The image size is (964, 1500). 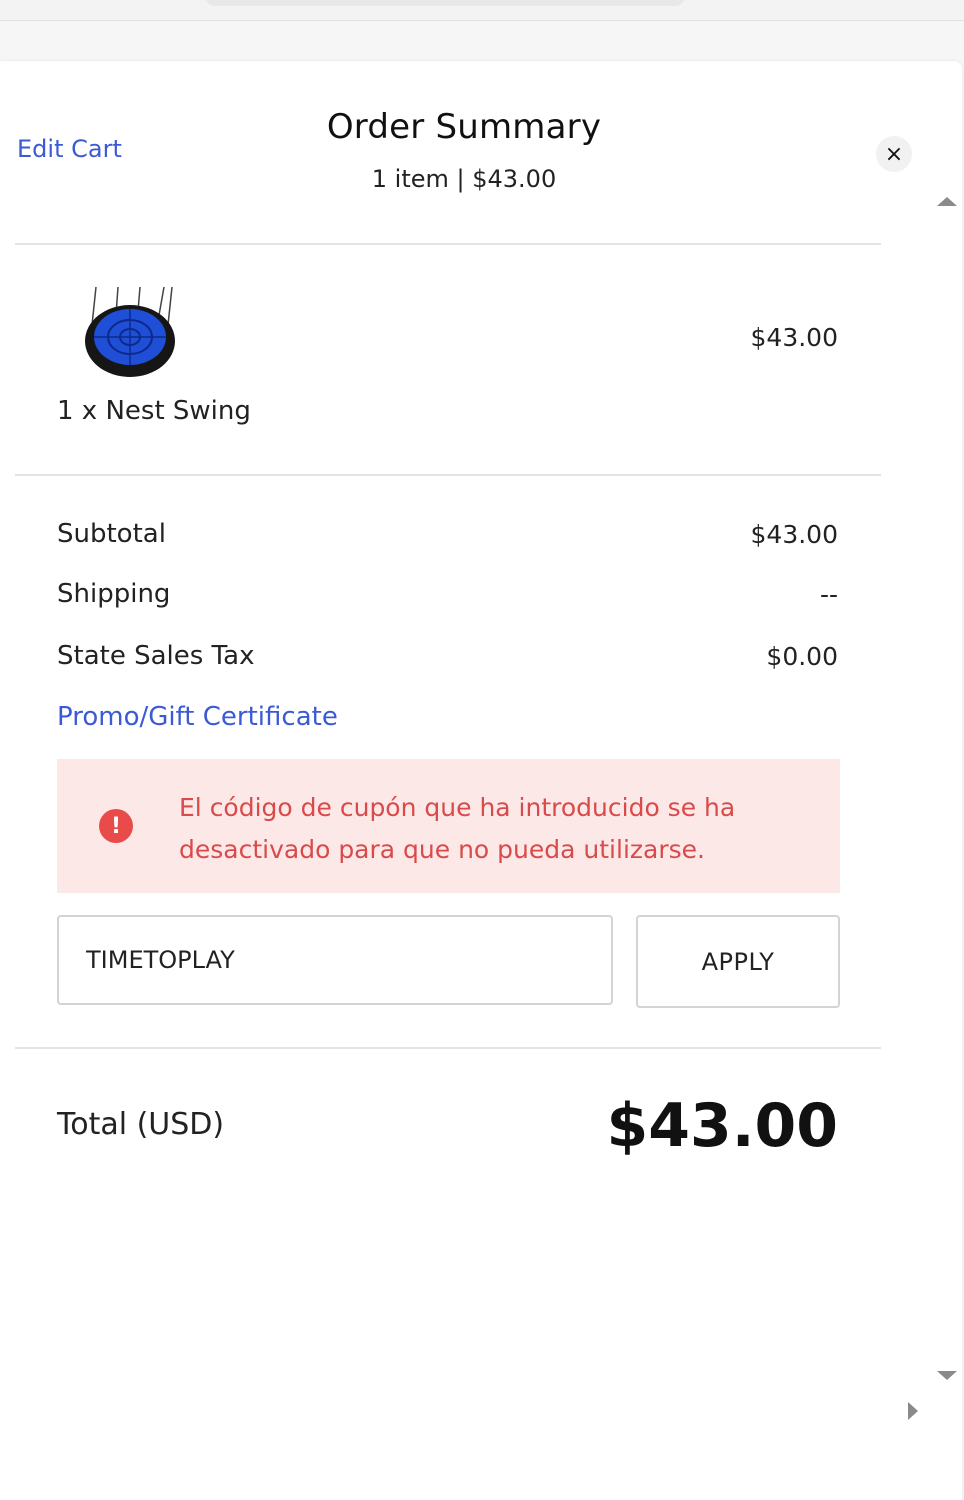 What do you see at coordinates (947, 201) in the screenshot?
I see `scroll-up-arrow-icon` at bounding box center [947, 201].